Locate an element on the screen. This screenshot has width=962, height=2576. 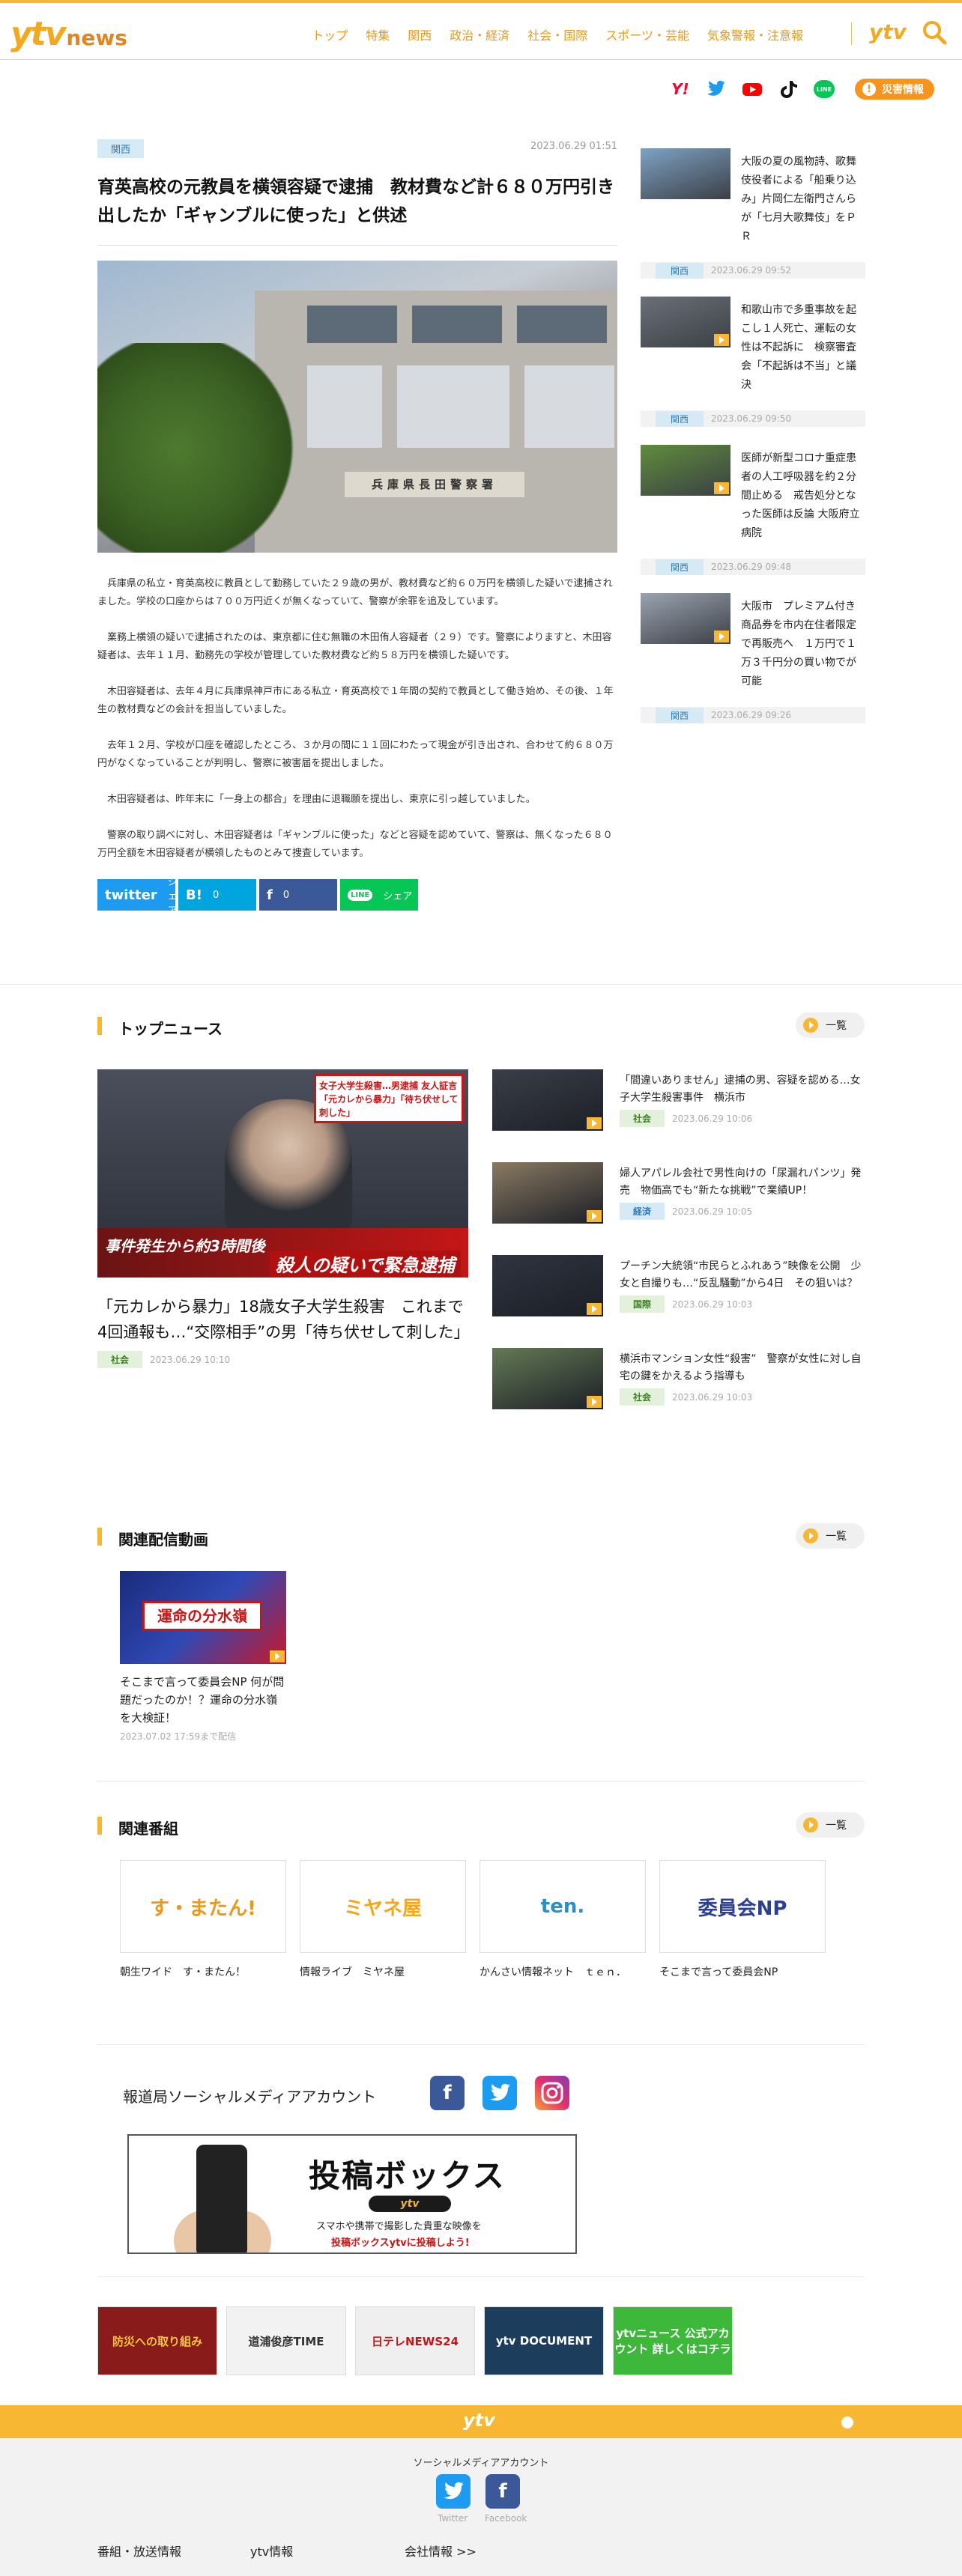
banner: 防災への取り組み is located at coordinates (157, 2340).